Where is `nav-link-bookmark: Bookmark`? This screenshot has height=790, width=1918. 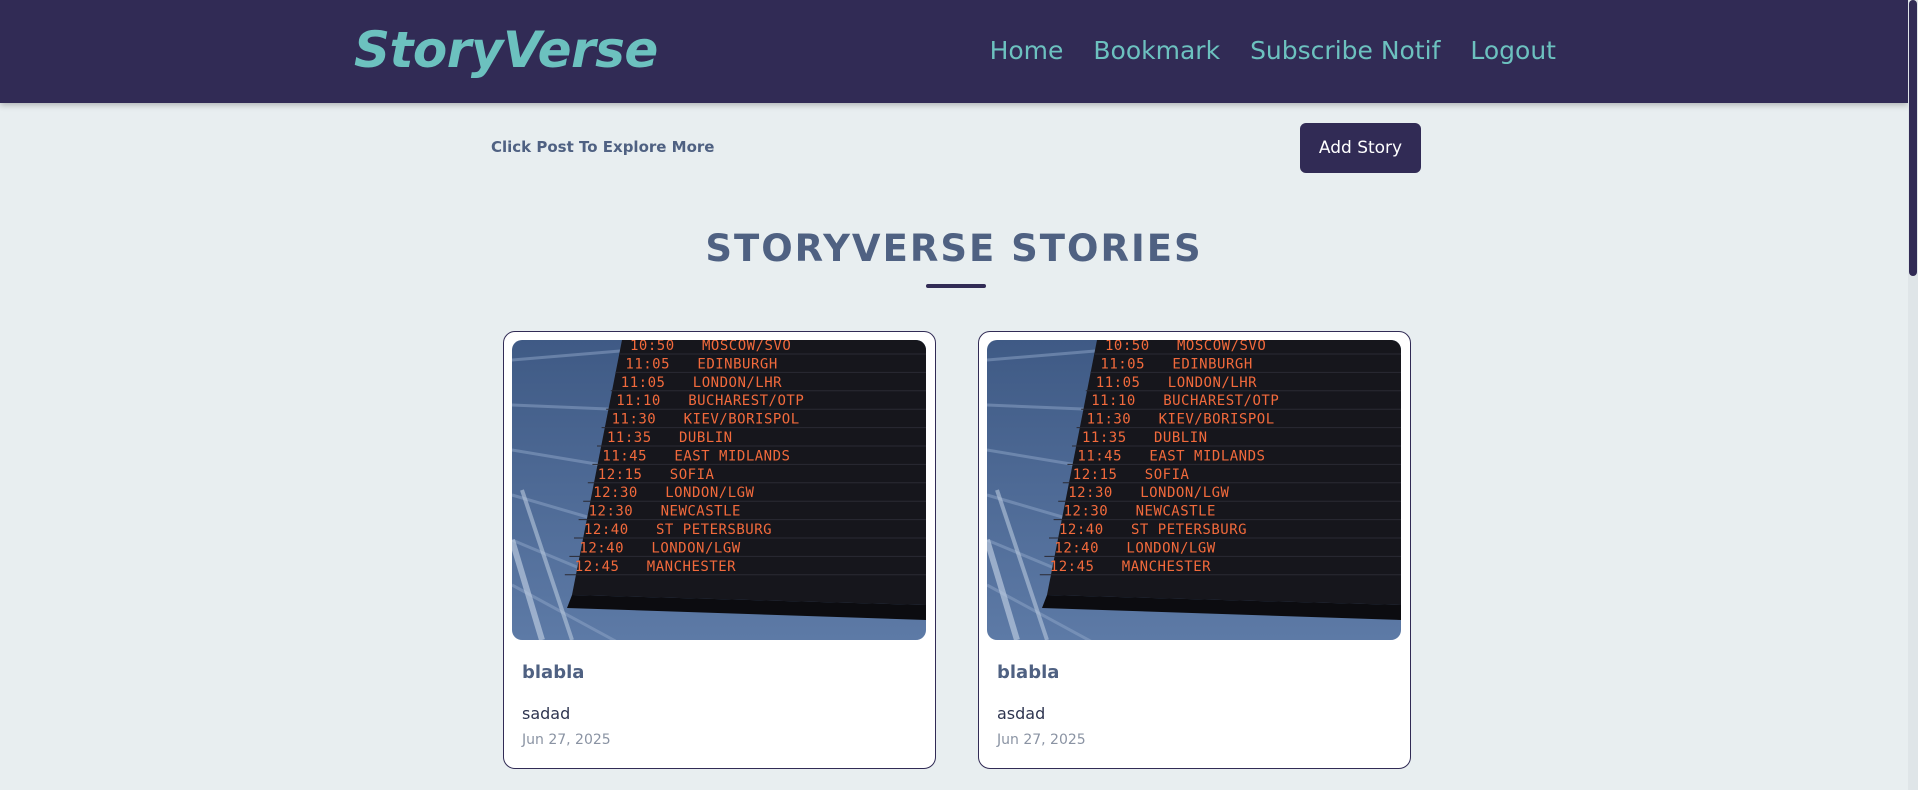
nav-link-bookmark: Bookmark is located at coordinates (1156, 51).